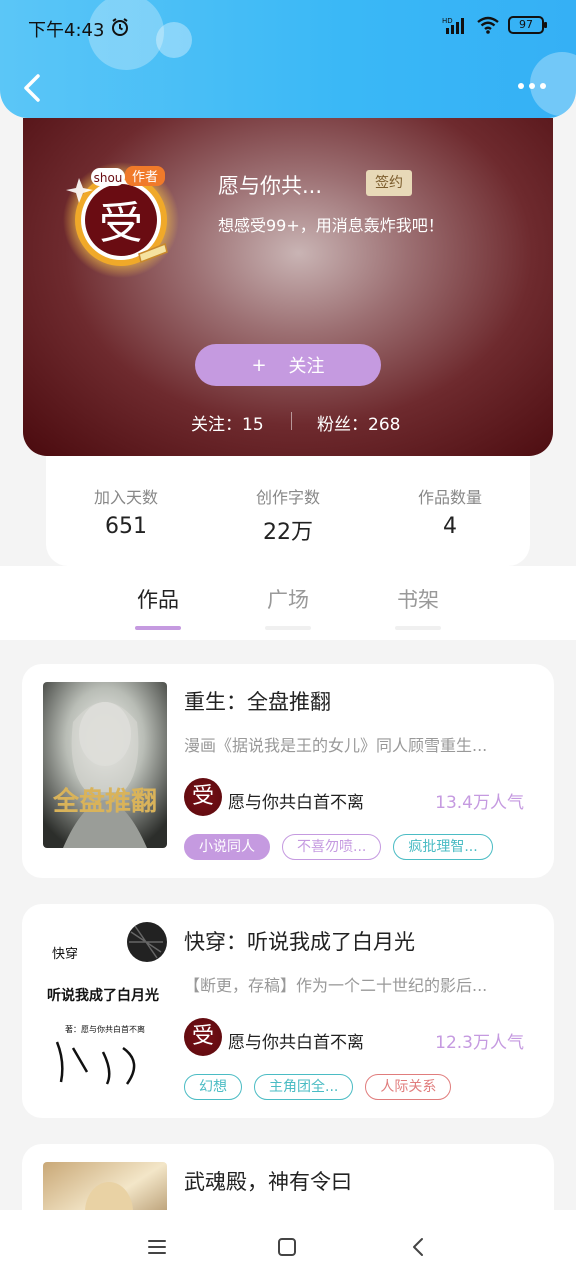 This screenshot has width=576, height=1280. I want to click on plus-icon: +, so click(259, 365).